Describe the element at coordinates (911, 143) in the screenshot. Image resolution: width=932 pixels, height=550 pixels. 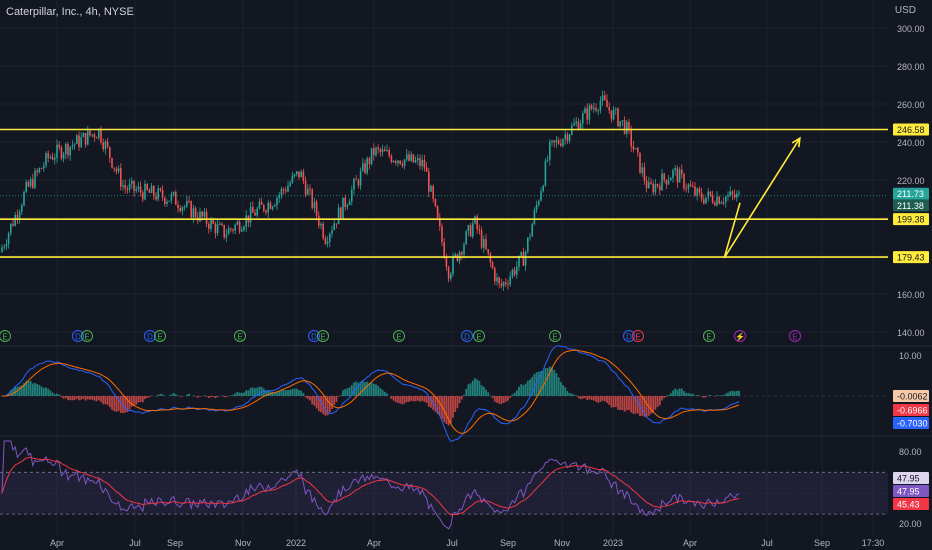
I see `price-tick-label: 240.00` at that location.